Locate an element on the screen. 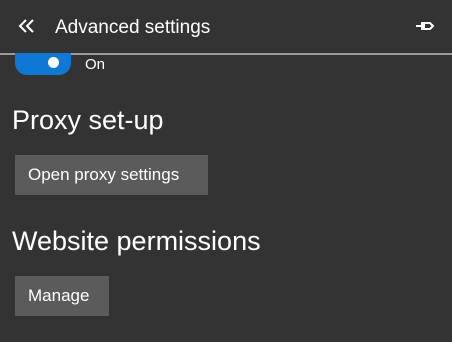 This screenshot has width=452, height=342. proxy-setup-heading: Proxy set-up is located at coordinates (88, 120).